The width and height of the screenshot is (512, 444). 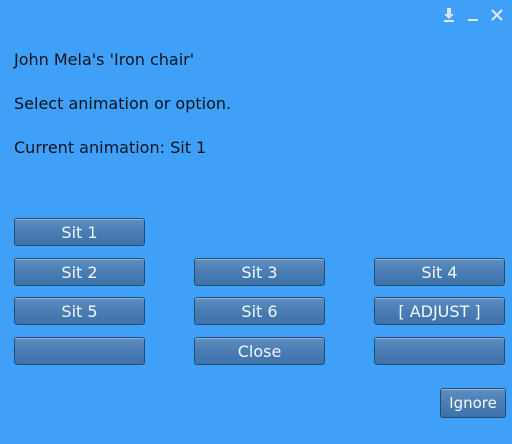 I want to click on close-button: Close, so click(x=259, y=351).